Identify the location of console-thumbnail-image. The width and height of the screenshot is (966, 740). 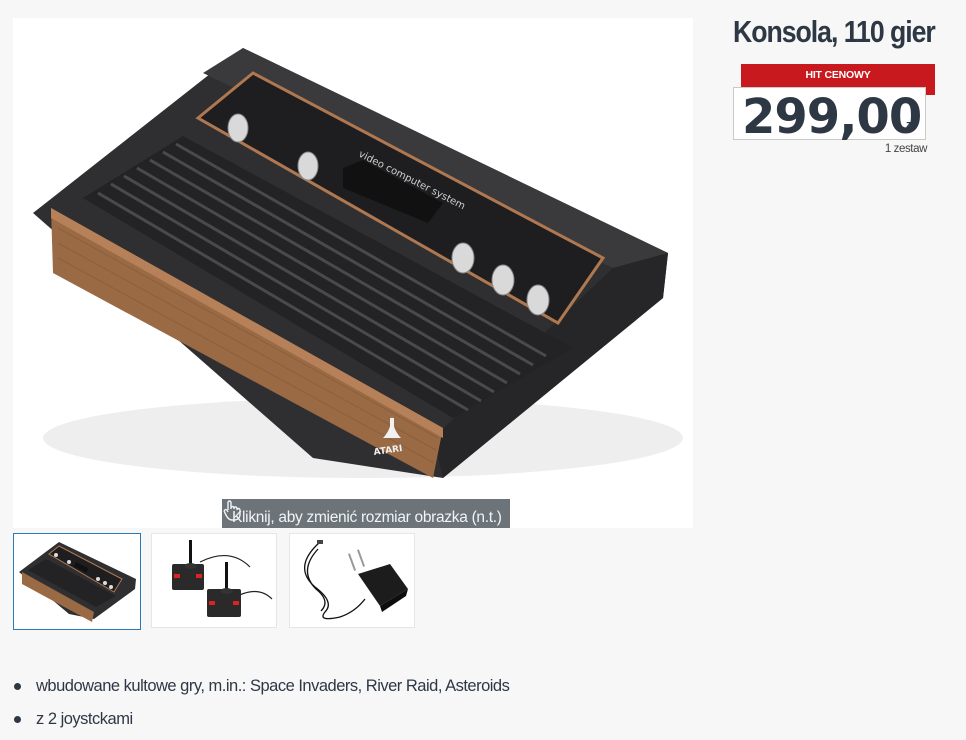
(77, 582).